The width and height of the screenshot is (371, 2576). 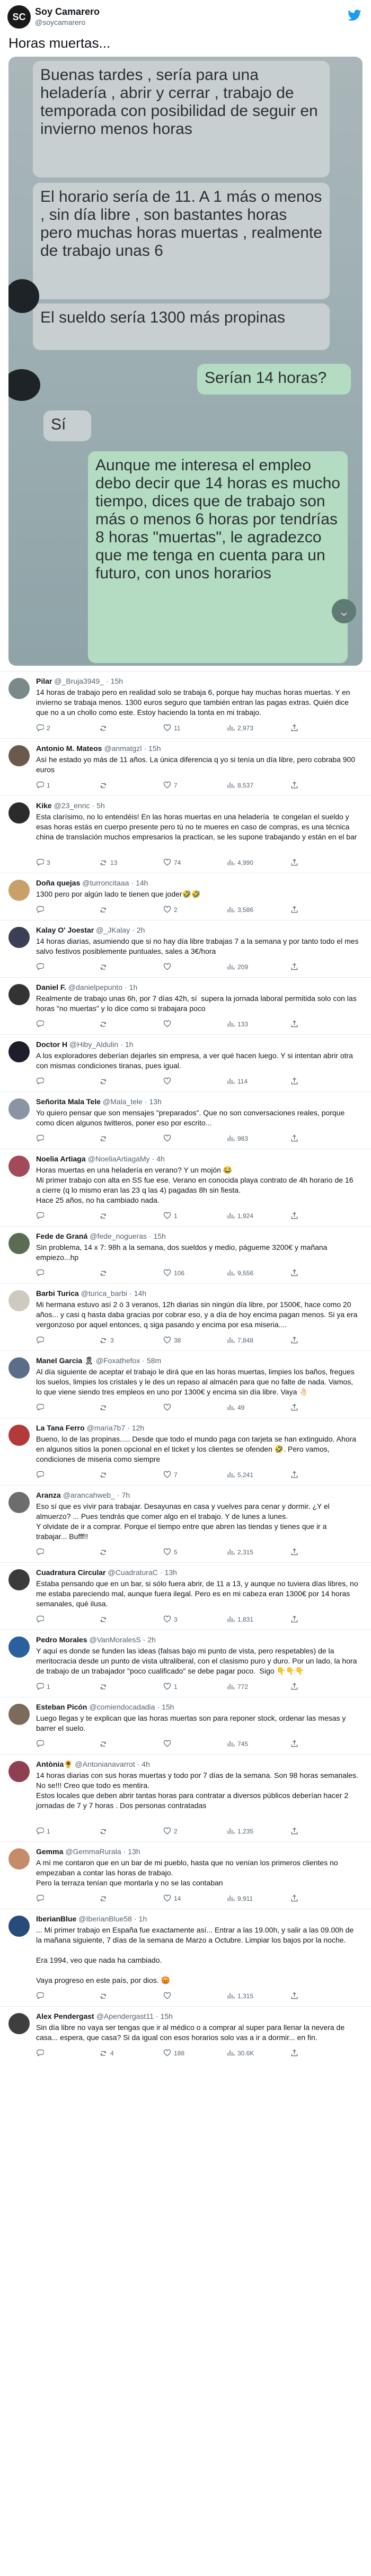 I want to click on like-button: 2, so click(x=171, y=1831).